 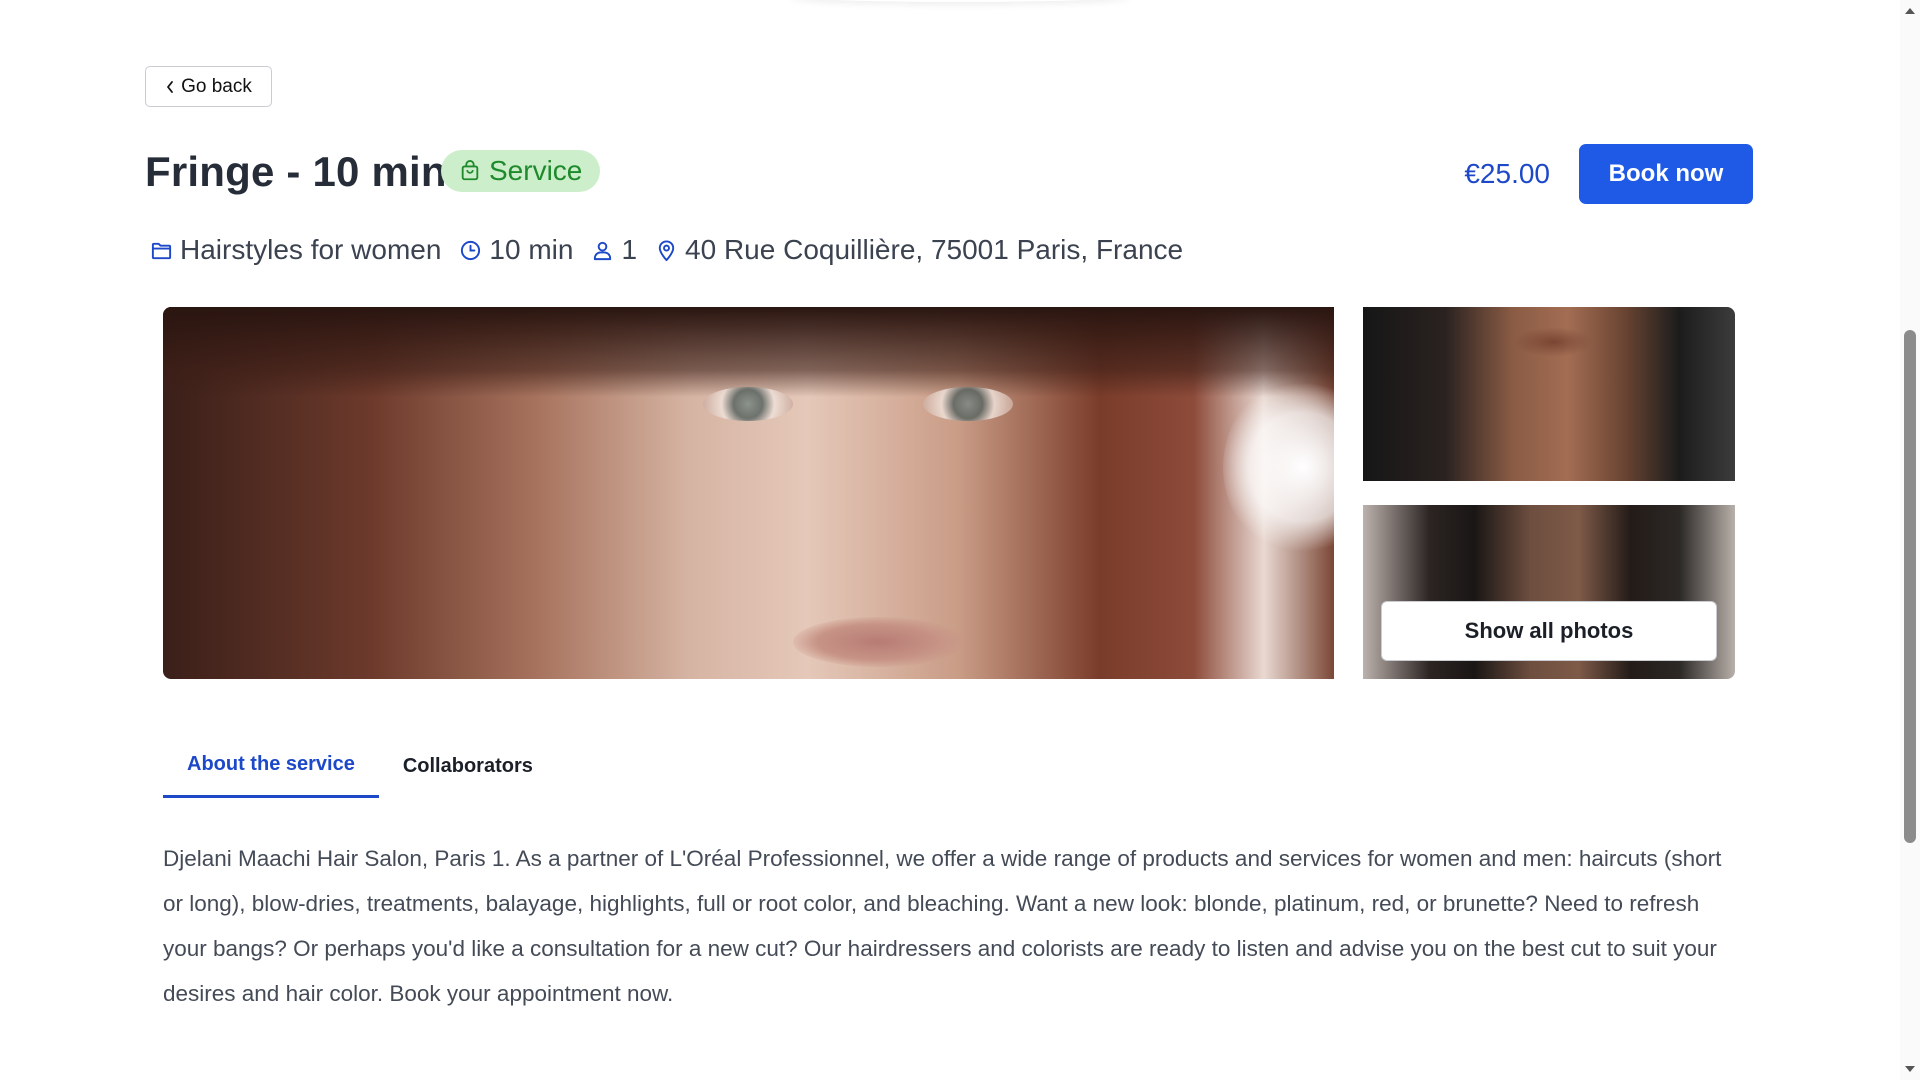 What do you see at coordinates (1507, 173) in the screenshot?
I see `service-price: €25.00` at bounding box center [1507, 173].